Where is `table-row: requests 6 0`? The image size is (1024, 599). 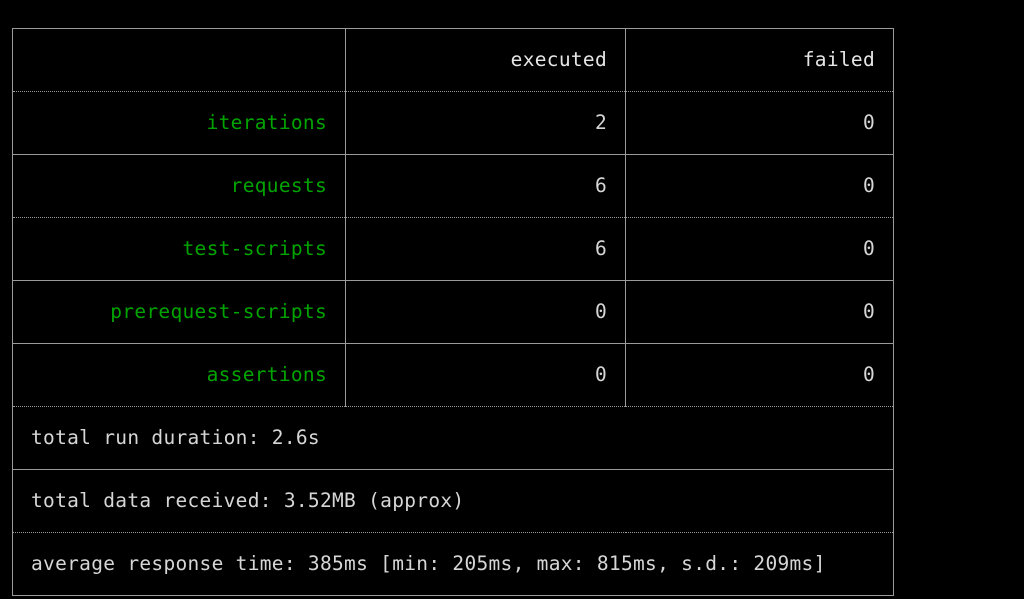
table-row: requests 6 0 is located at coordinates (453, 186).